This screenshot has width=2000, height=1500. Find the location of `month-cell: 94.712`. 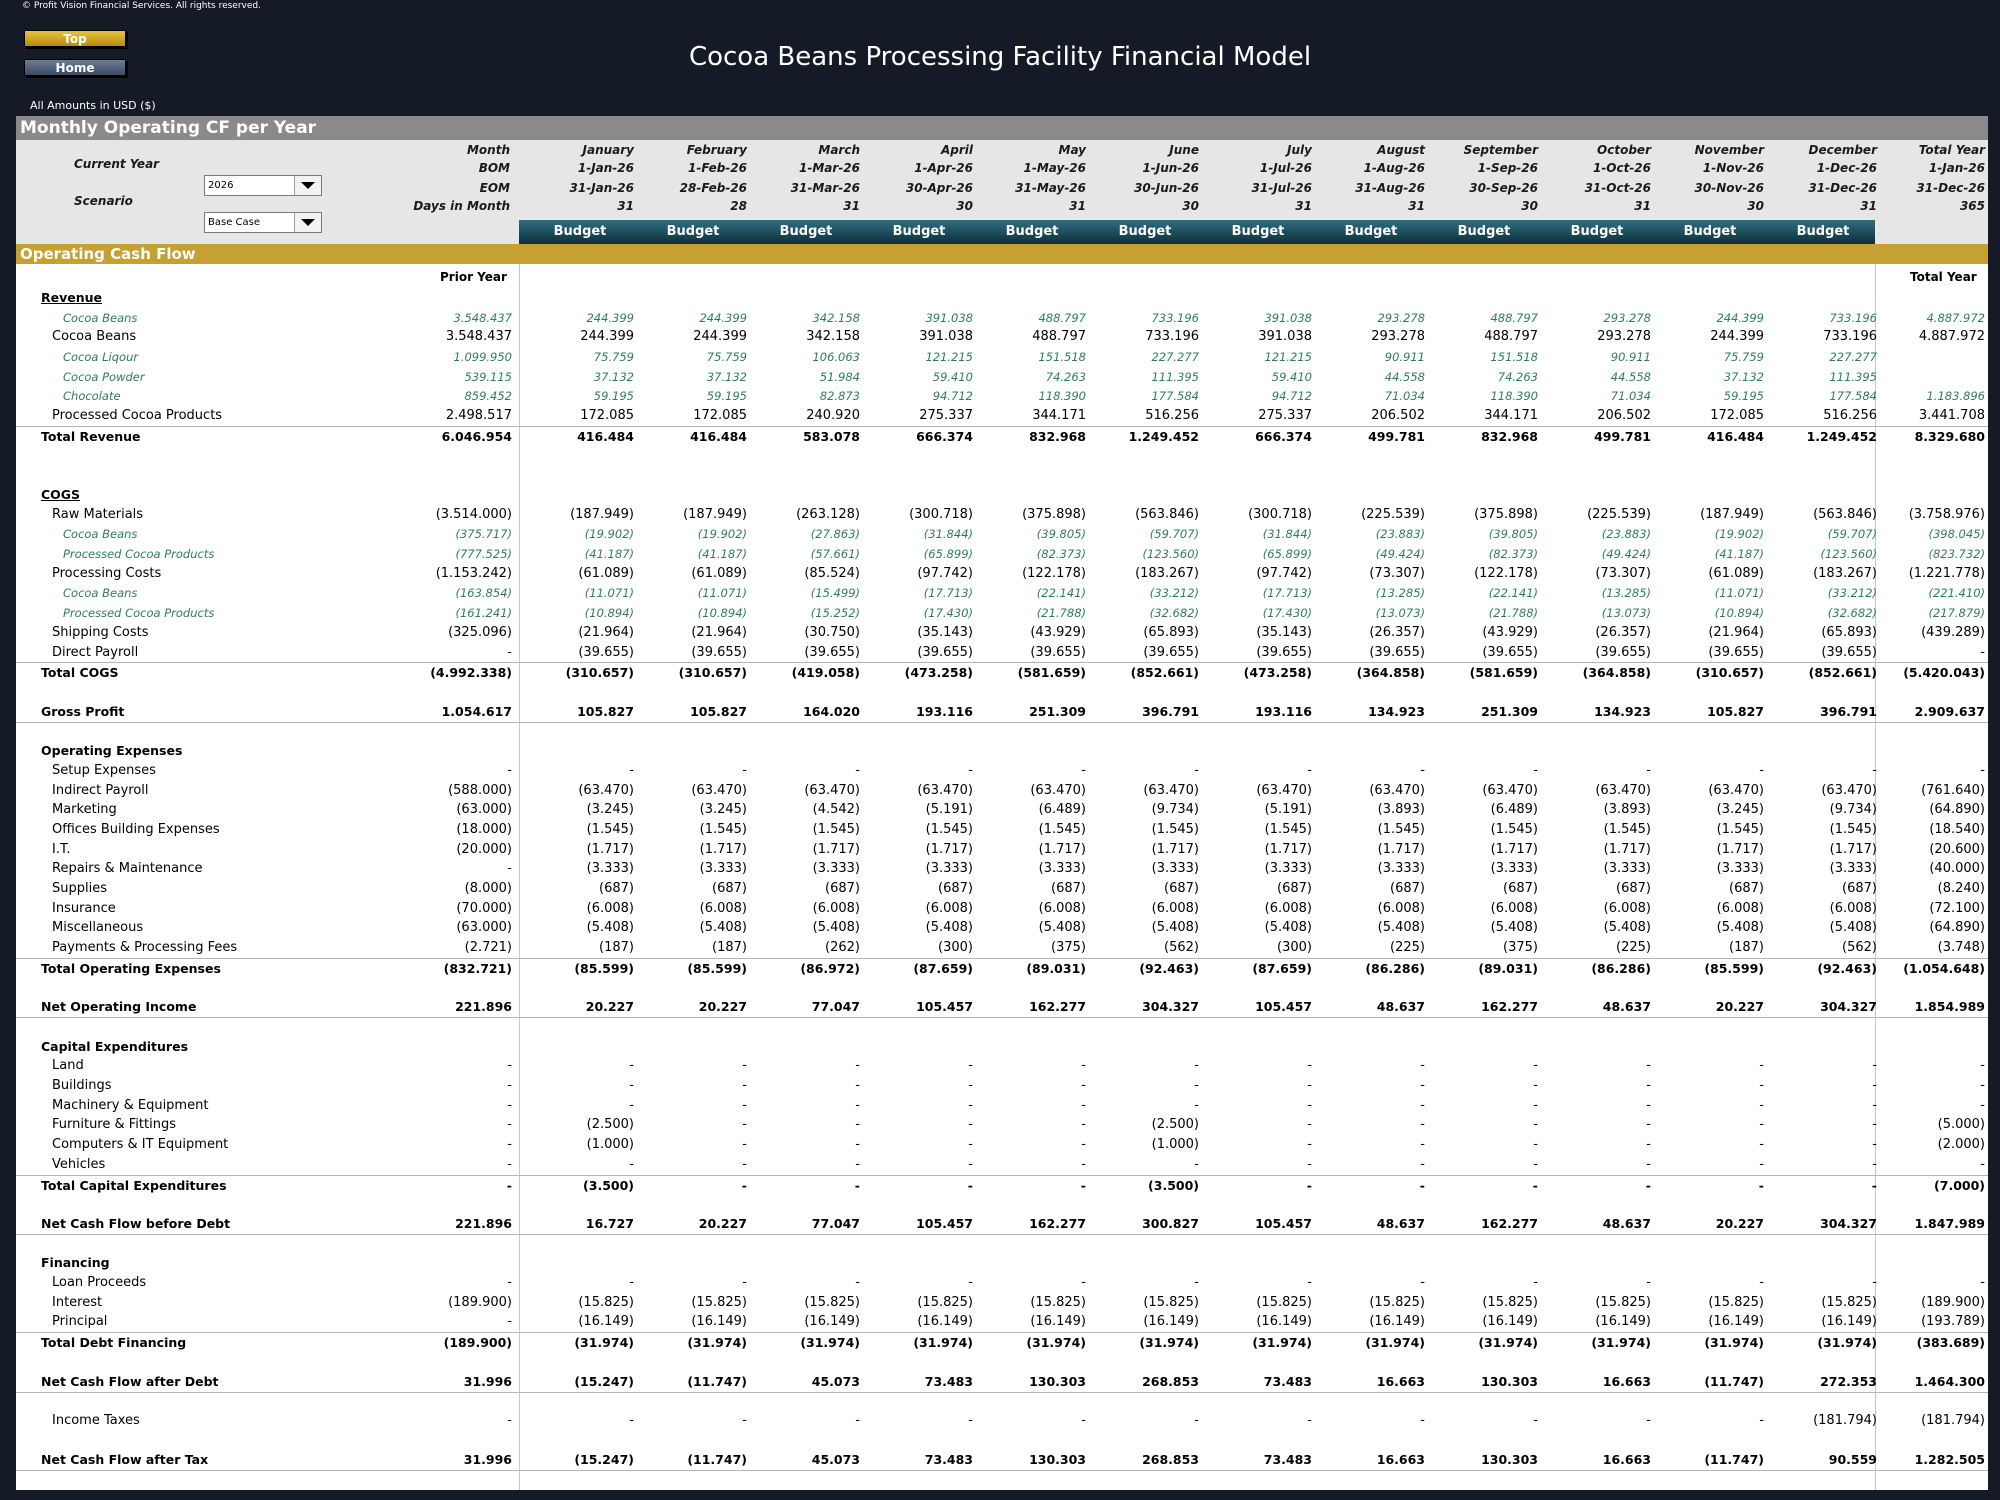

month-cell: 94.712 is located at coordinates (1291, 396).